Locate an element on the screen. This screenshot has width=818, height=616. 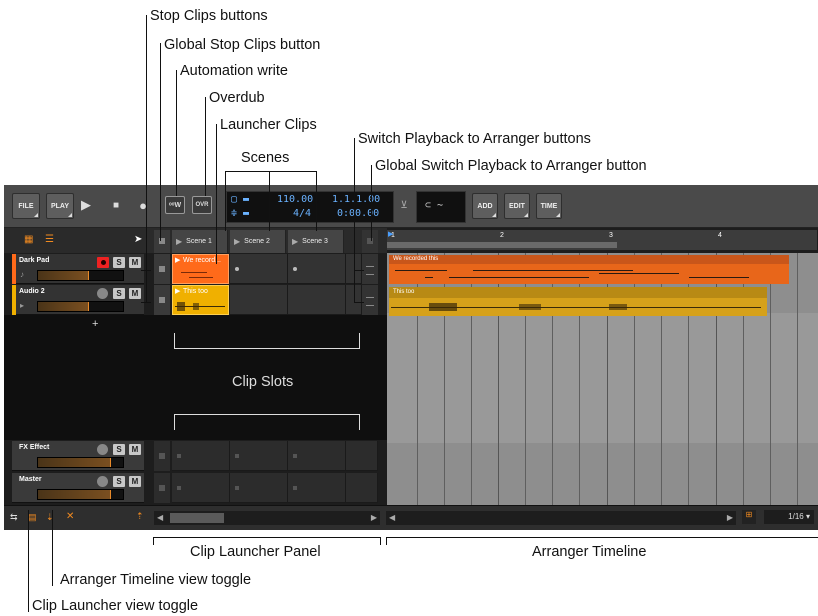
callout-arranger-toggle: Arranger Timeline view toggle is located at coordinates (156, 580).